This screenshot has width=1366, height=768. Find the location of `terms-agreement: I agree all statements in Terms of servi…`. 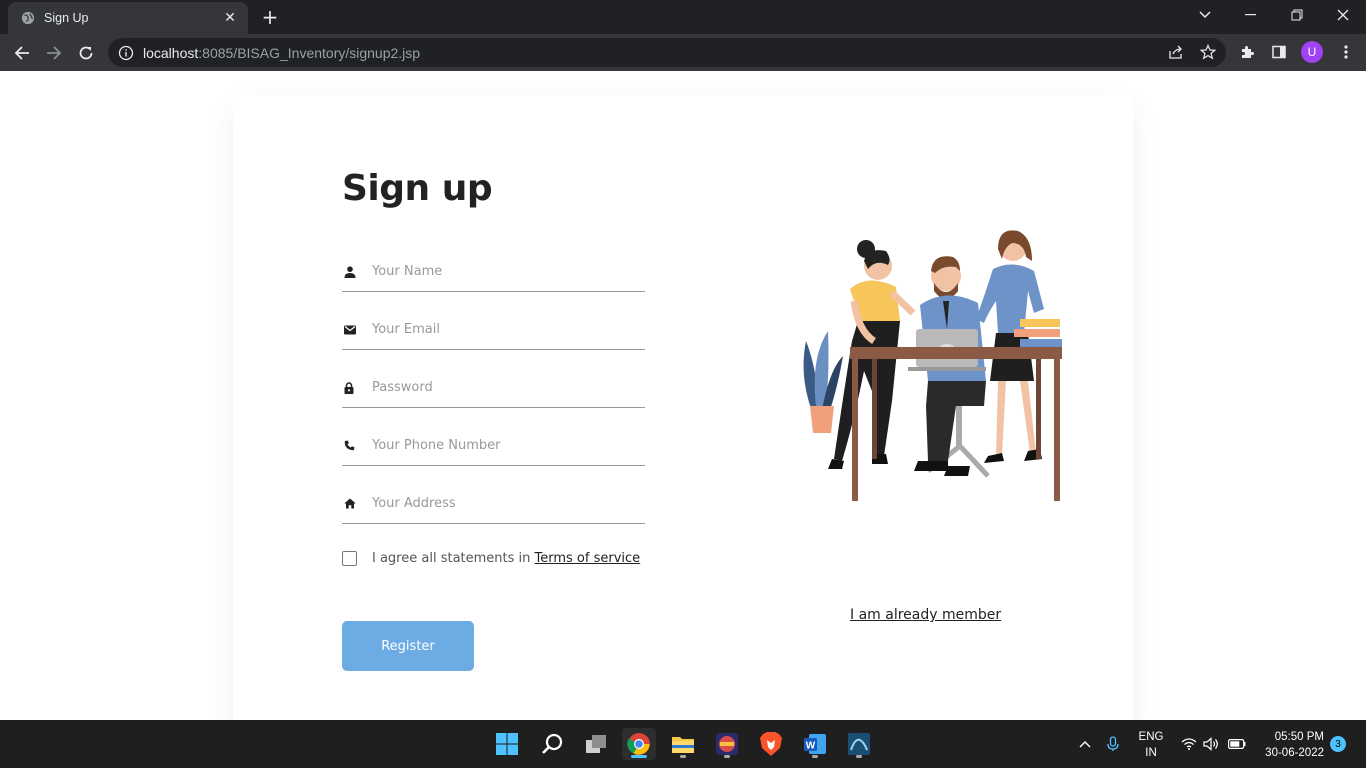

terms-agreement: I agree all statements in Terms of servi… is located at coordinates (491, 558).